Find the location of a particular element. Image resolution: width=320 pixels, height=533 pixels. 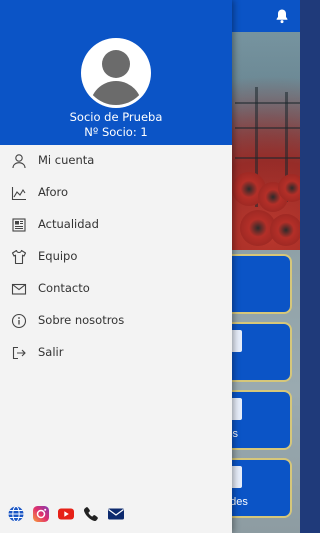

menu-item-label: Contacto is located at coordinates (64, 288).